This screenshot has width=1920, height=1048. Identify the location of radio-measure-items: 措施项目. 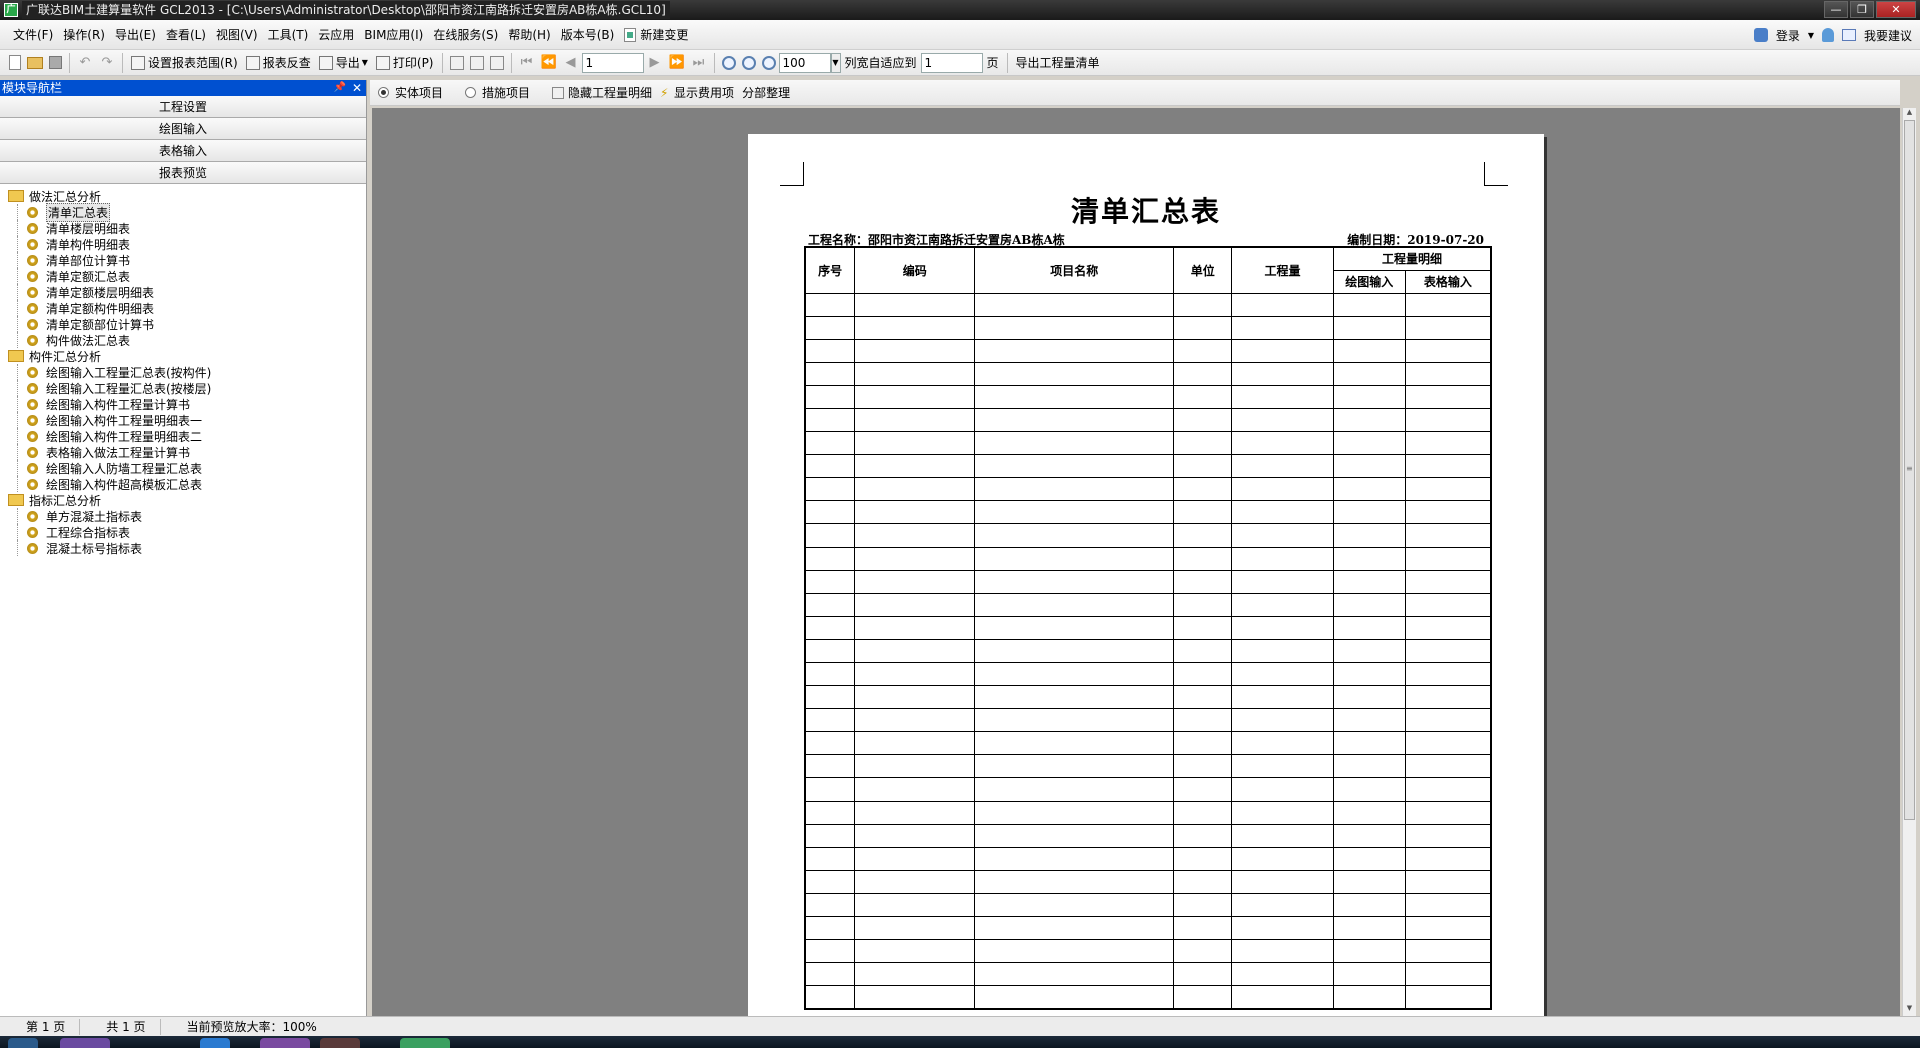
(497, 92).